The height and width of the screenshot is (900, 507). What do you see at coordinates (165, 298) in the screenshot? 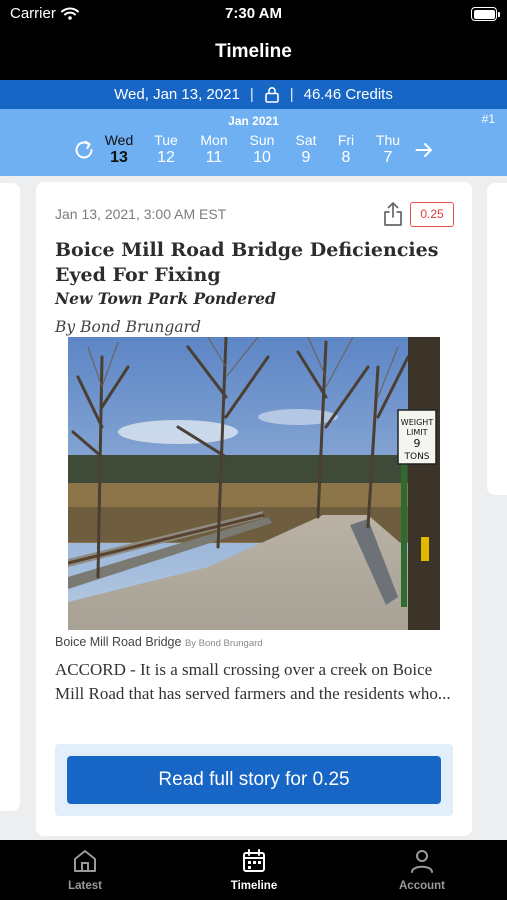
I see `article-subheadline: New Town Park Pondered` at bounding box center [165, 298].